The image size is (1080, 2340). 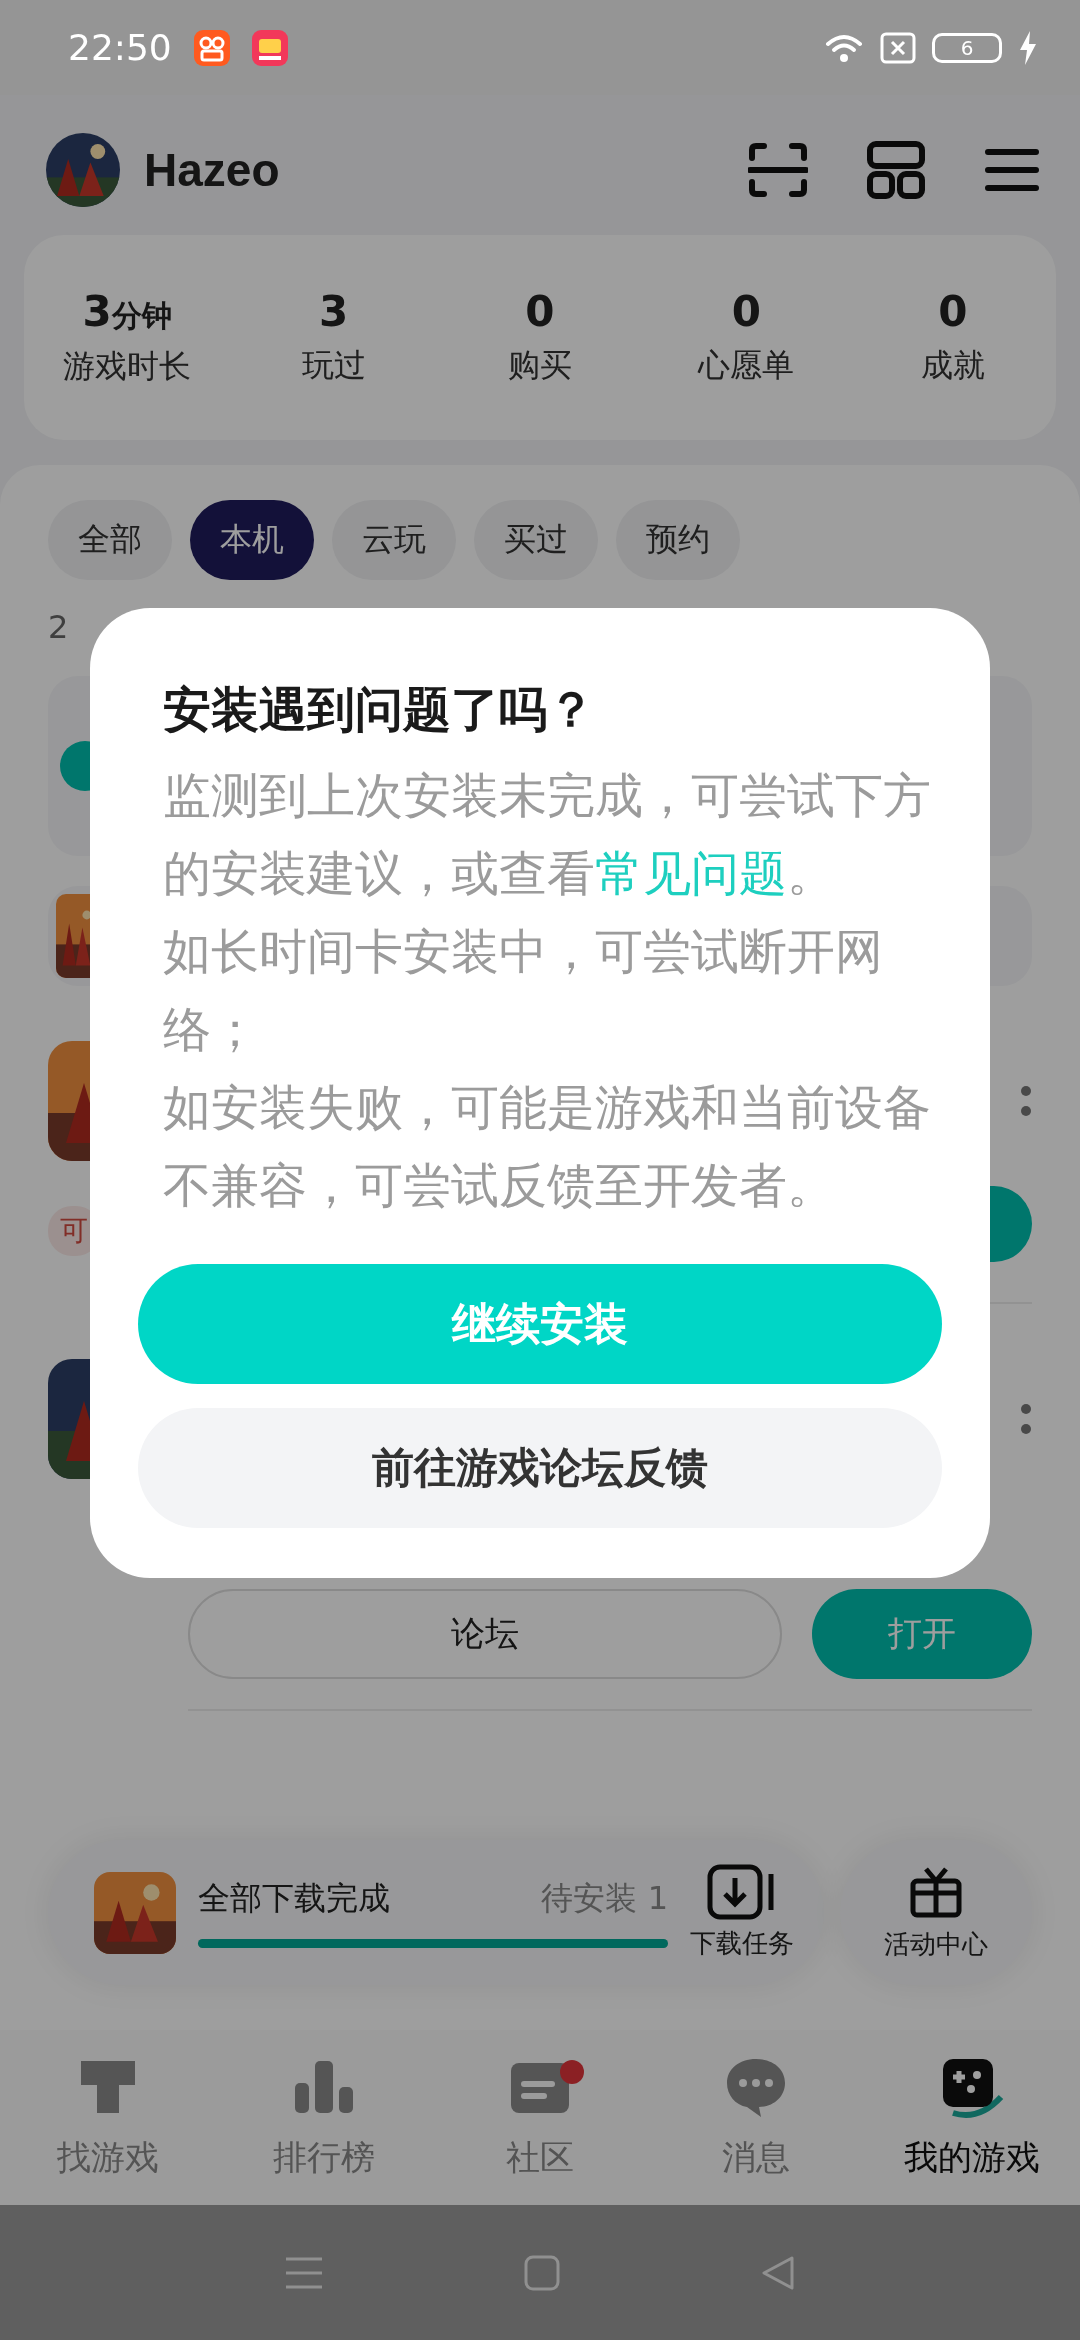 What do you see at coordinates (972, 2117) in the screenshot?
I see `tab-item: 我的游戏` at bounding box center [972, 2117].